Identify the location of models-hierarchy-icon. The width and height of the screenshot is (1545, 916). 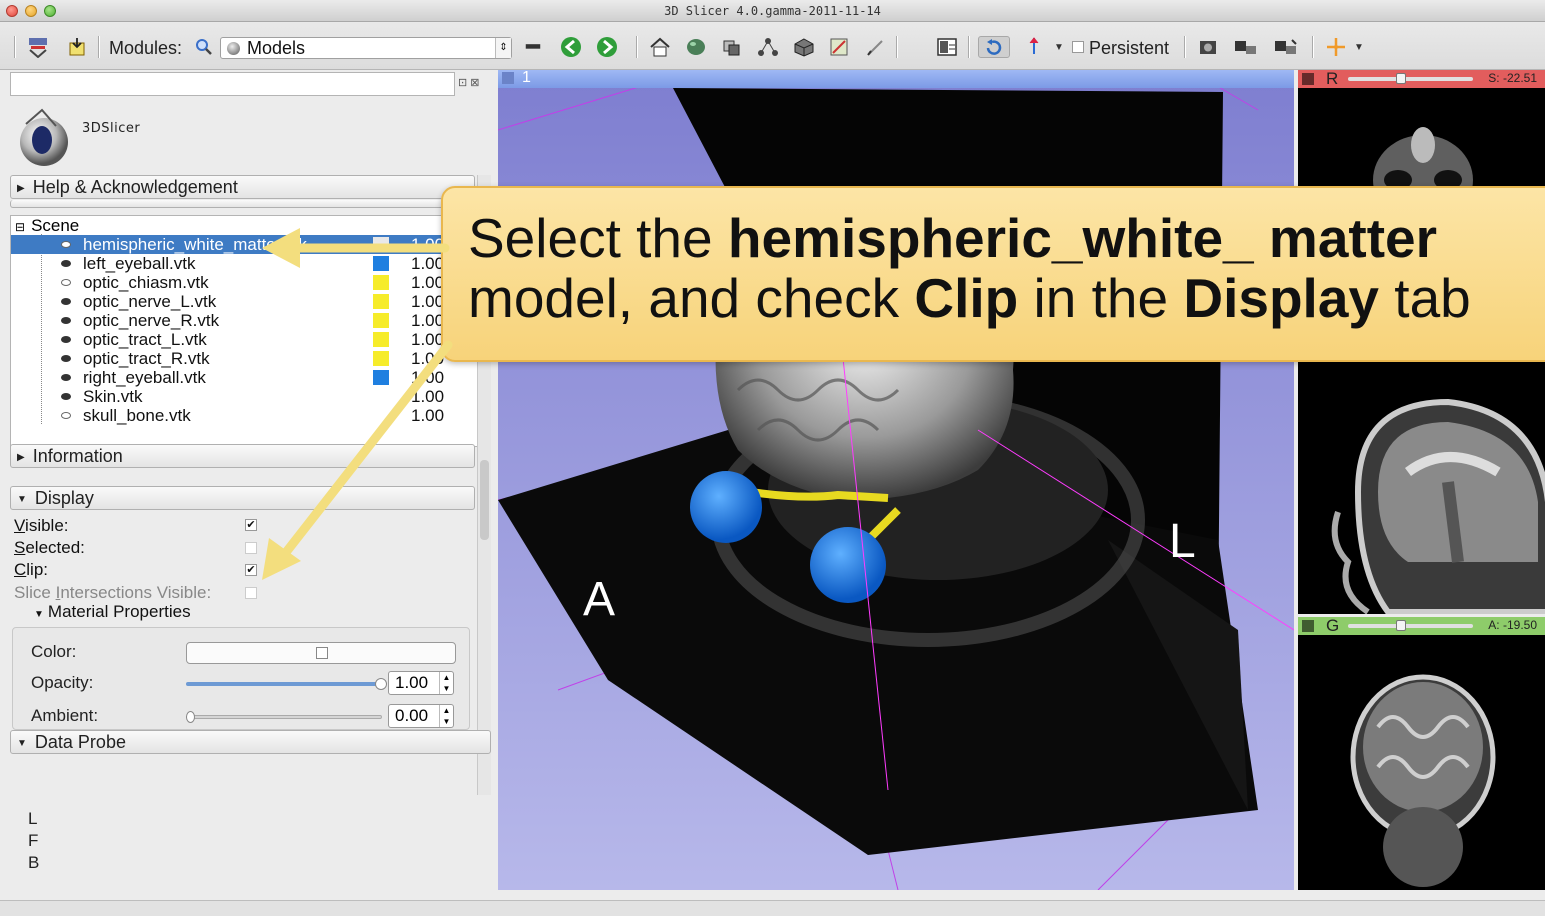
(768, 47).